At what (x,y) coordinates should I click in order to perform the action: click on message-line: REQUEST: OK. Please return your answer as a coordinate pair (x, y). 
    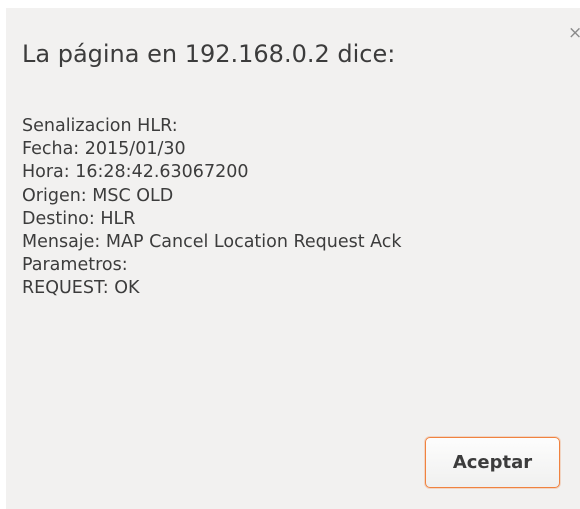
    Looking at the image, I should click on (81, 288).